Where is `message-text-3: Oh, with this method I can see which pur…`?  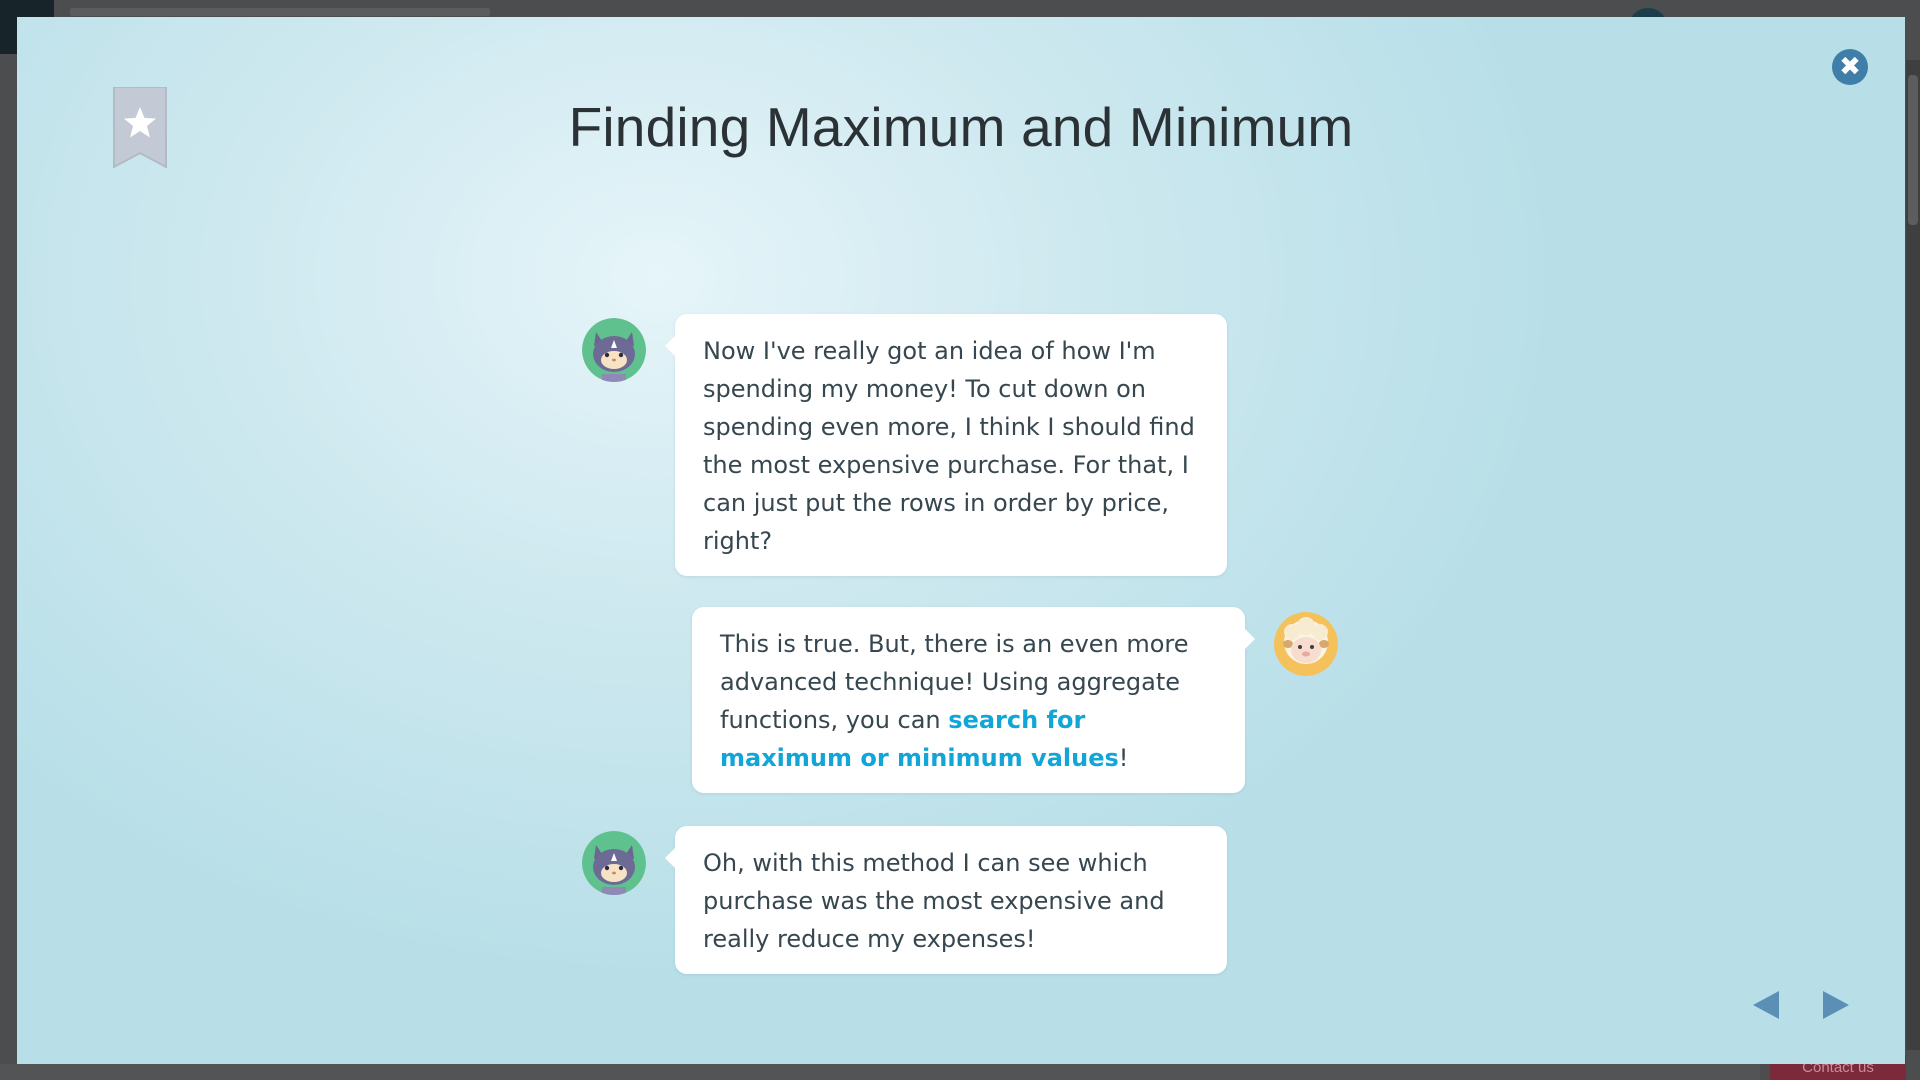 message-text-3: Oh, with this method I can see which pur… is located at coordinates (934, 901).